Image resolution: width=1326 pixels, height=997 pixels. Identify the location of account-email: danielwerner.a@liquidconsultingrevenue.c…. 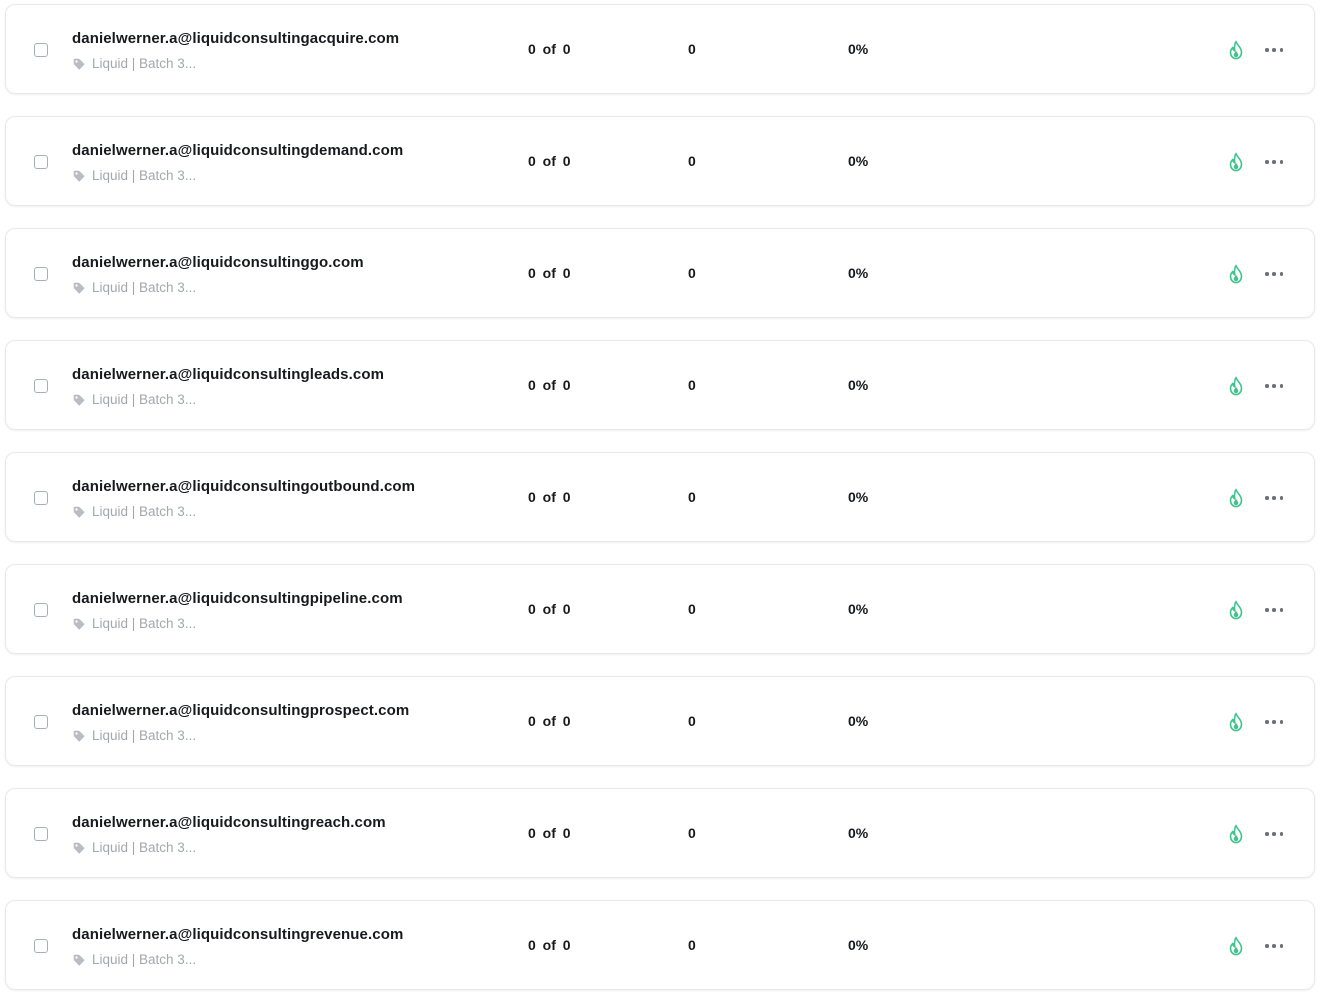
(238, 934).